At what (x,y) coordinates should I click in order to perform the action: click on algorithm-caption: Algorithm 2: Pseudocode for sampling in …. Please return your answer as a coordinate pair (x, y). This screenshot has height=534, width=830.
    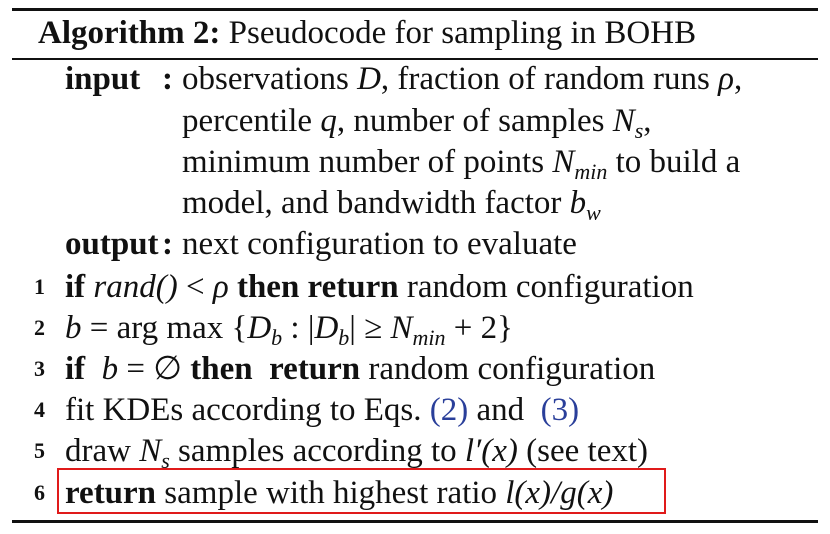
    Looking at the image, I should click on (367, 33).